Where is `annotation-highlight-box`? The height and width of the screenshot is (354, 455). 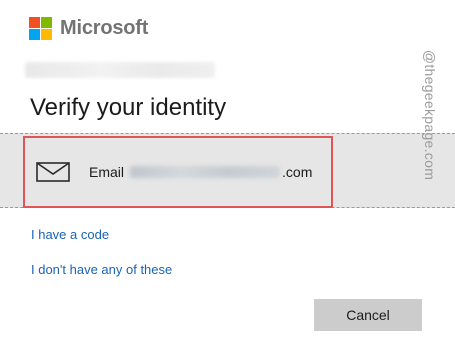
annotation-highlight-box is located at coordinates (178, 172).